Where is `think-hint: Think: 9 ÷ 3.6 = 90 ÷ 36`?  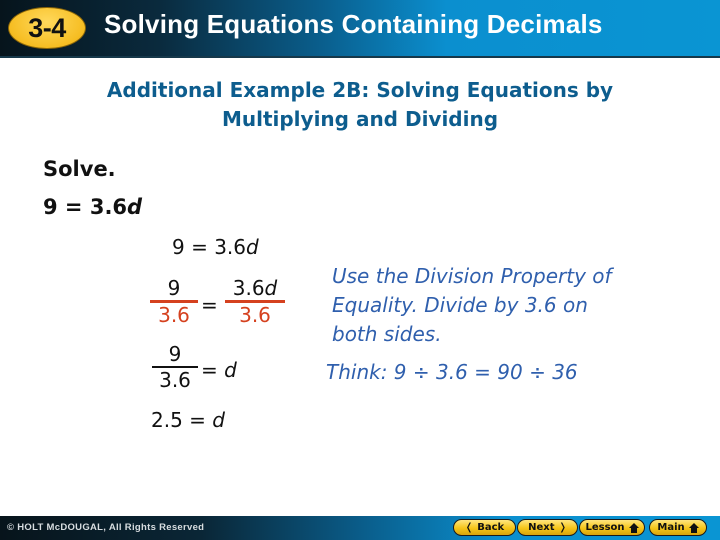
think-hint: Think: 9 ÷ 3.6 = 90 ÷ 36 is located at coordinates (452, 372).